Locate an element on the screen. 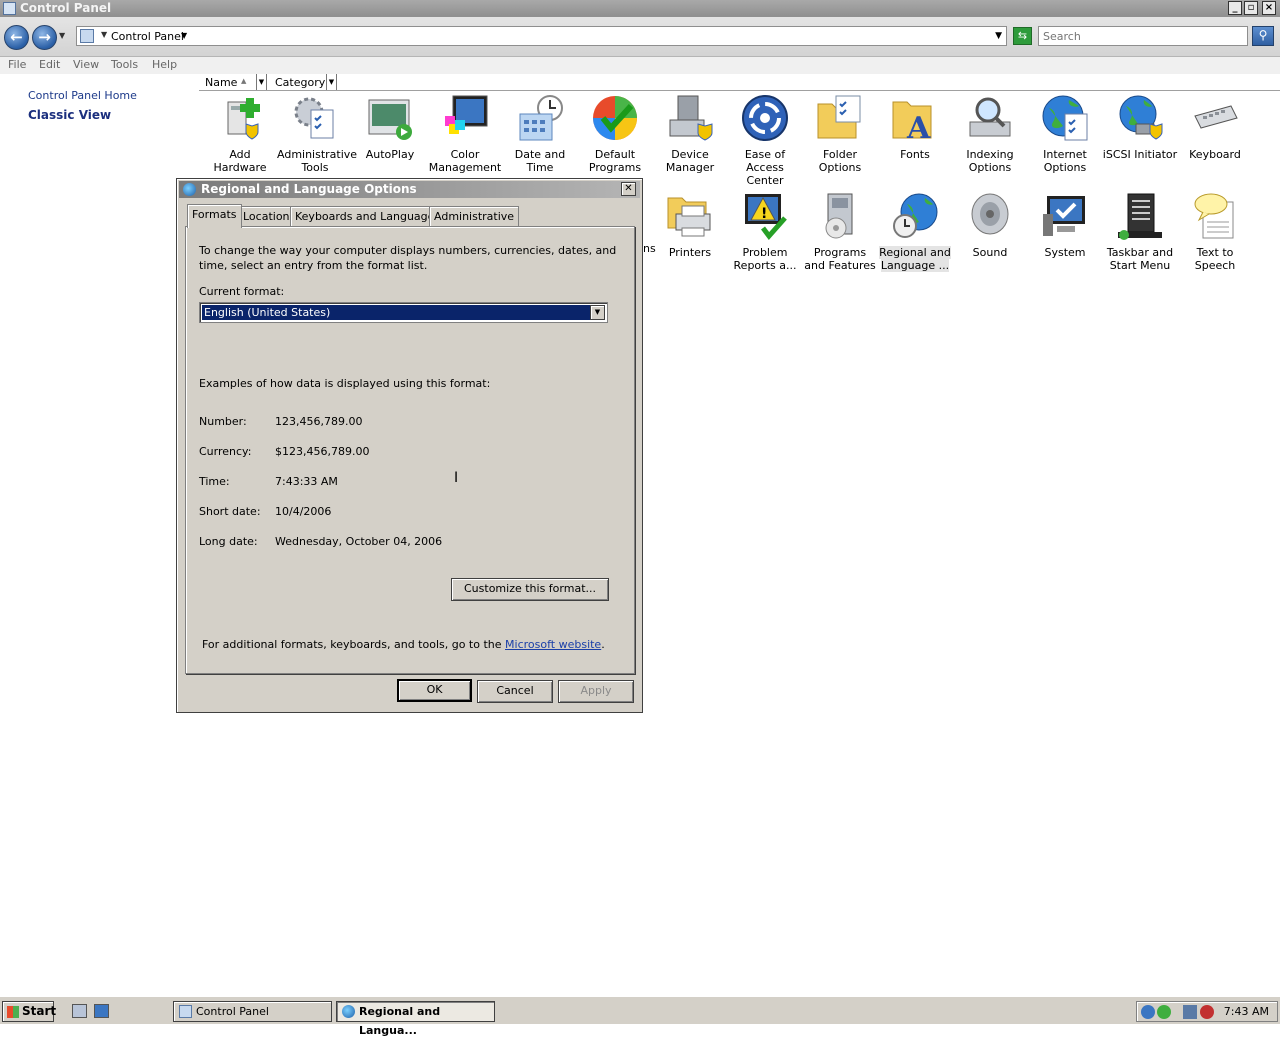 This screenshot has height=1040, width=1280. classic-view-link: Classic View is located at coordinates (69, 115).